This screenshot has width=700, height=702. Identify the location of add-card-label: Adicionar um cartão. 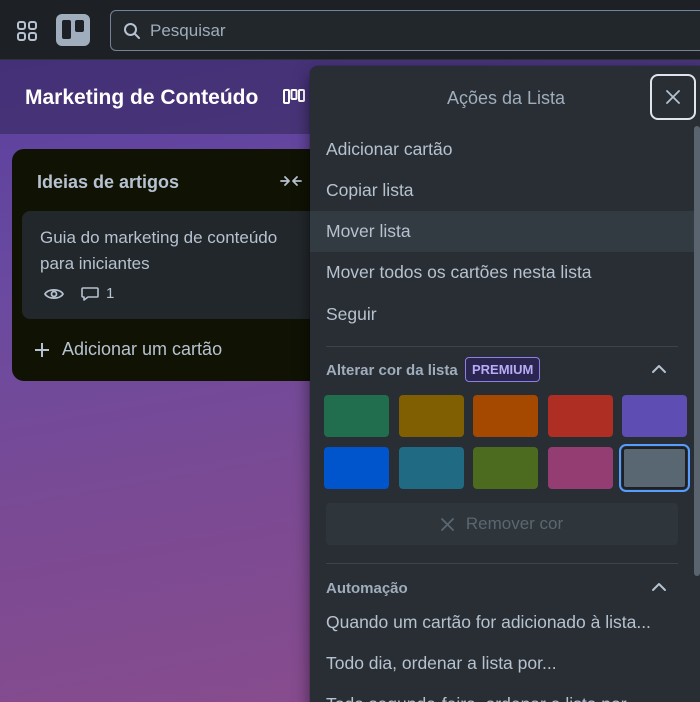
(142, 349).